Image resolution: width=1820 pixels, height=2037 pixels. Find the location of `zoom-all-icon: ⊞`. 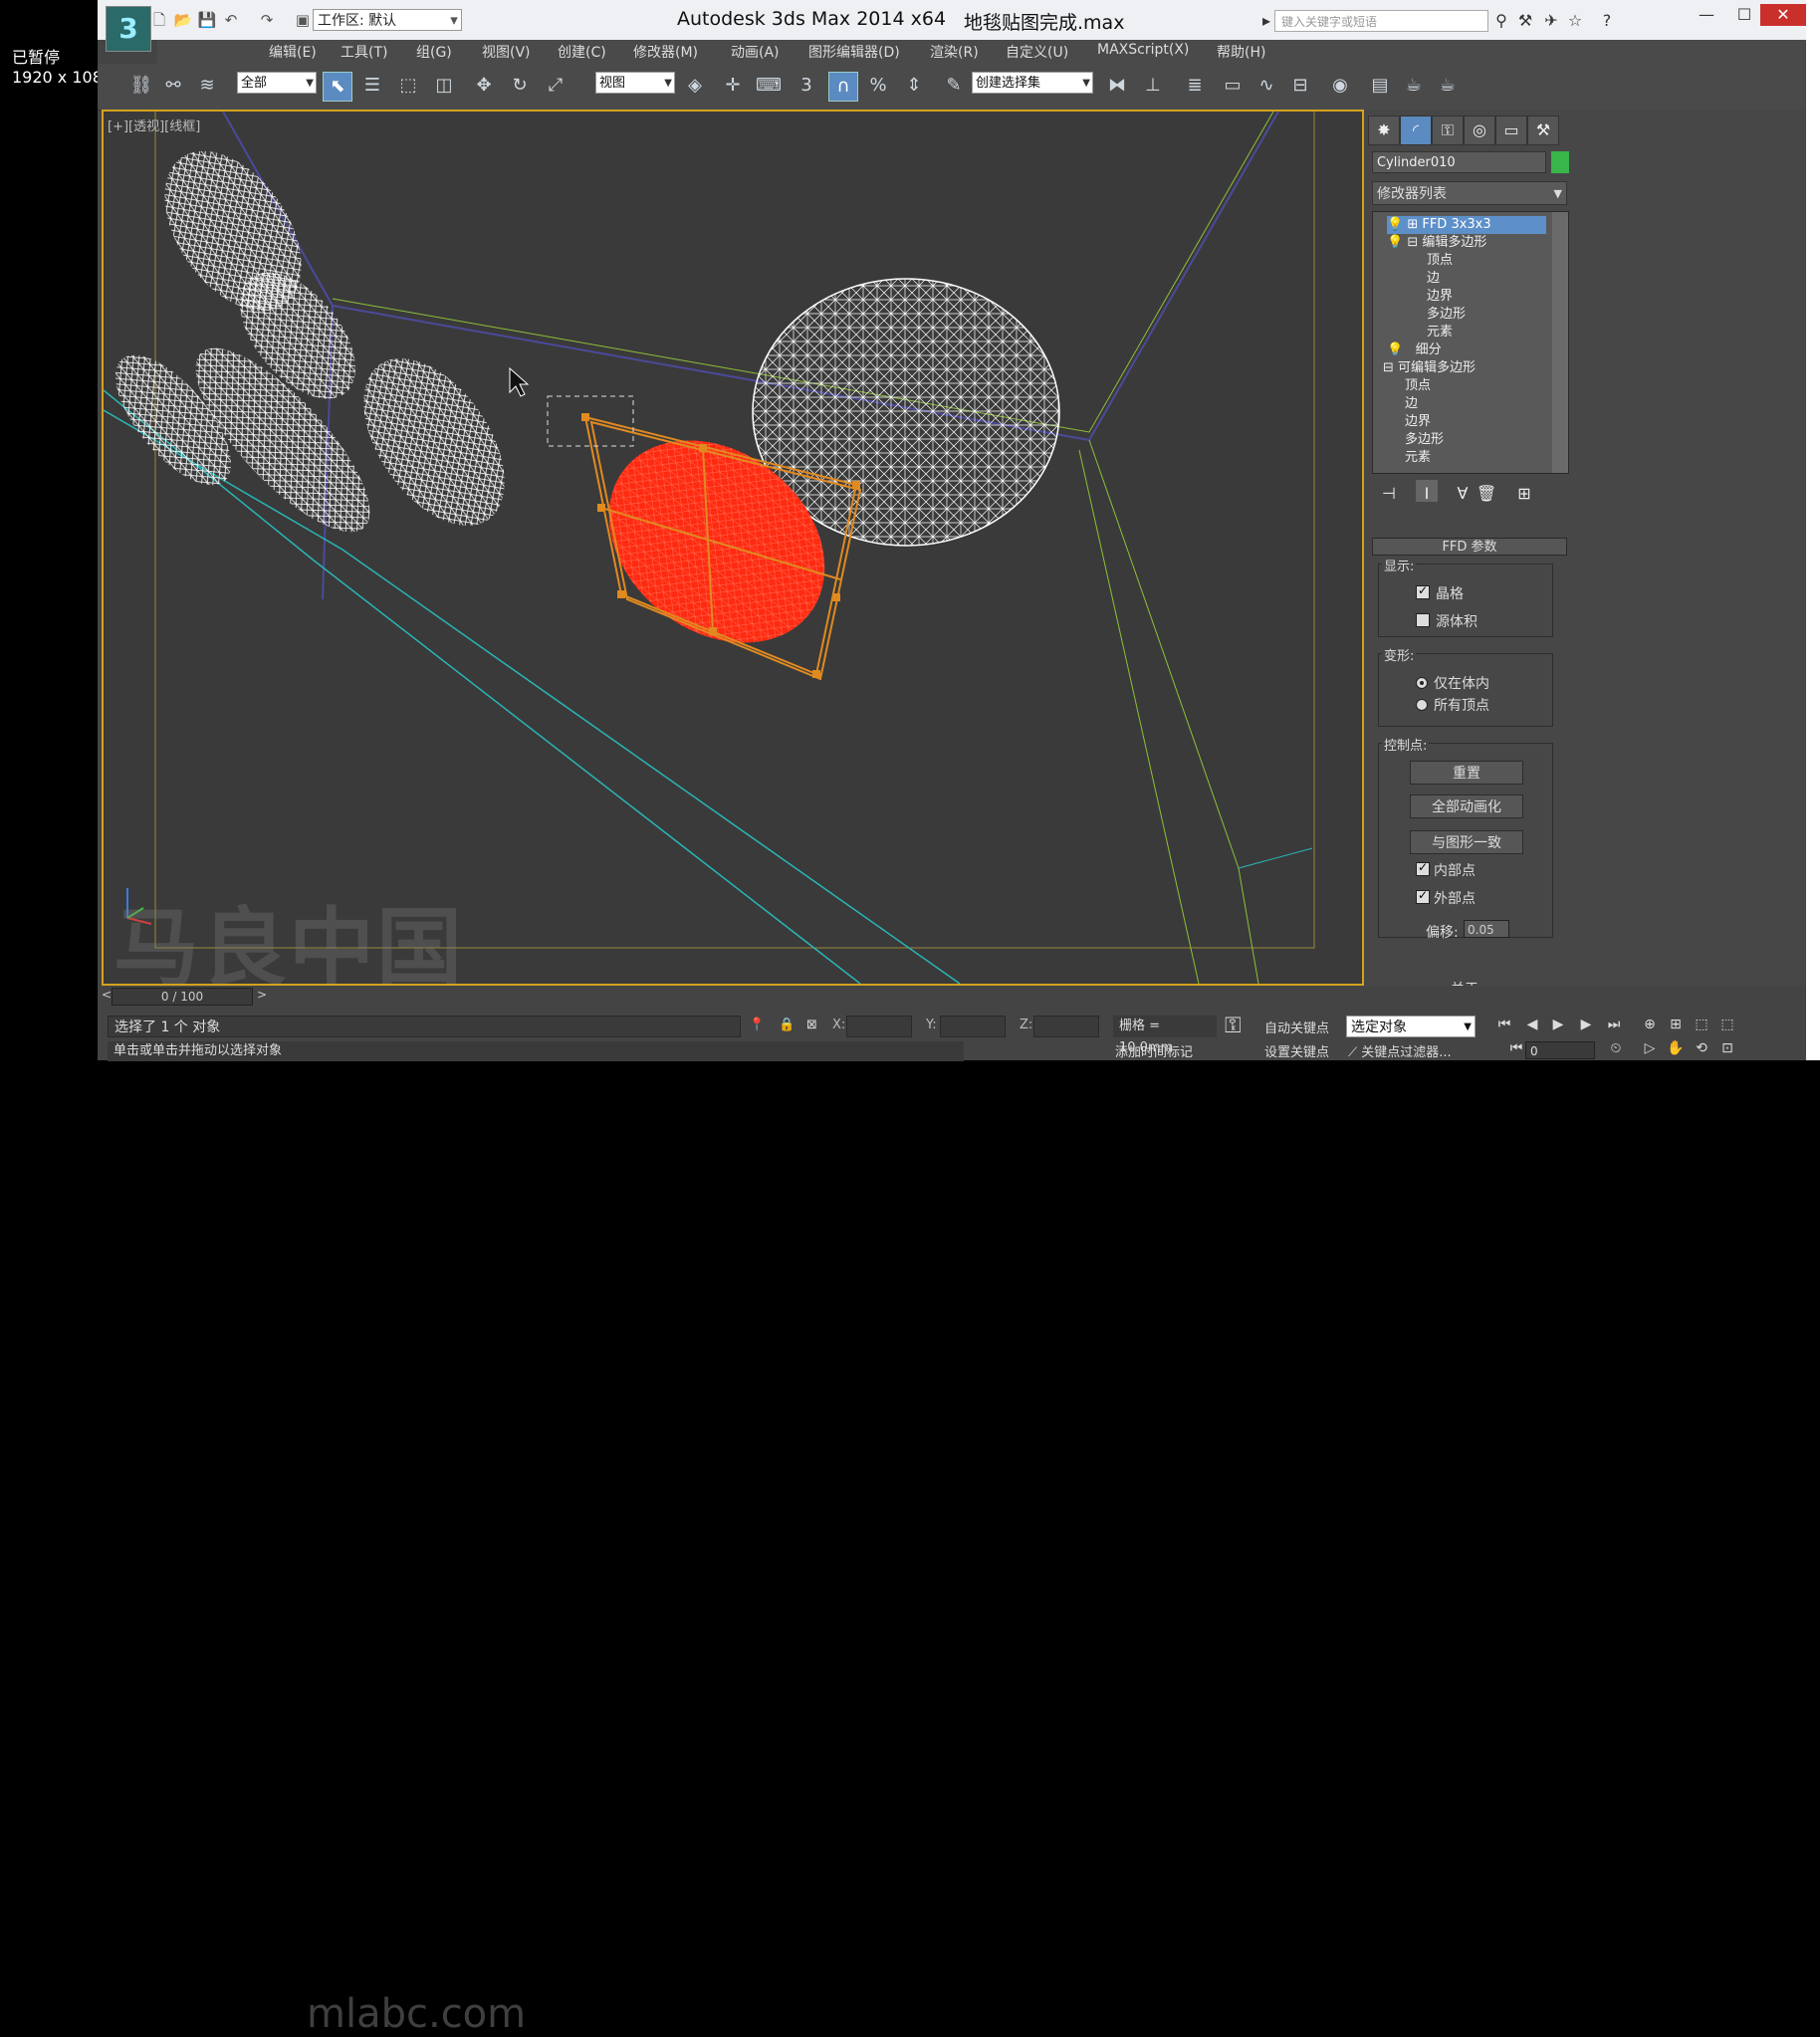

zoom-all-icon: ⊞ is located at coordinates (1676, 1024).